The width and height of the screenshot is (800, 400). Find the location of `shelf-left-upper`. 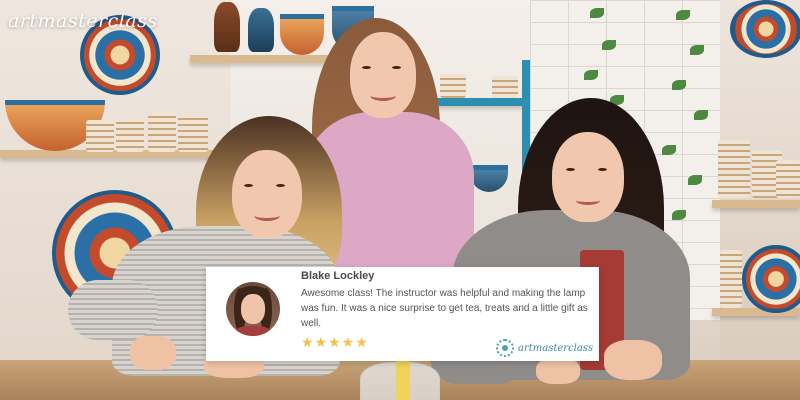

shelf-left-upper is located at coordinates (262, 59).